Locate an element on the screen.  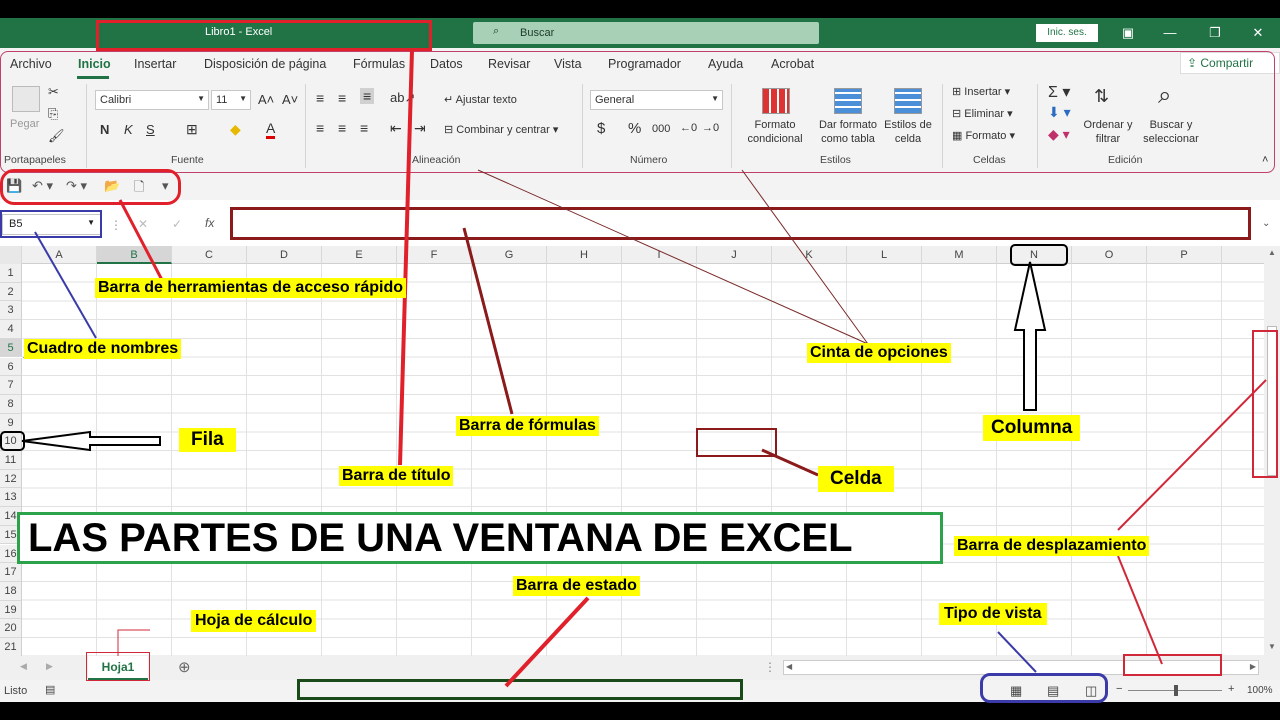
zoom-level: 100% is located at coordinates (1260, 690).